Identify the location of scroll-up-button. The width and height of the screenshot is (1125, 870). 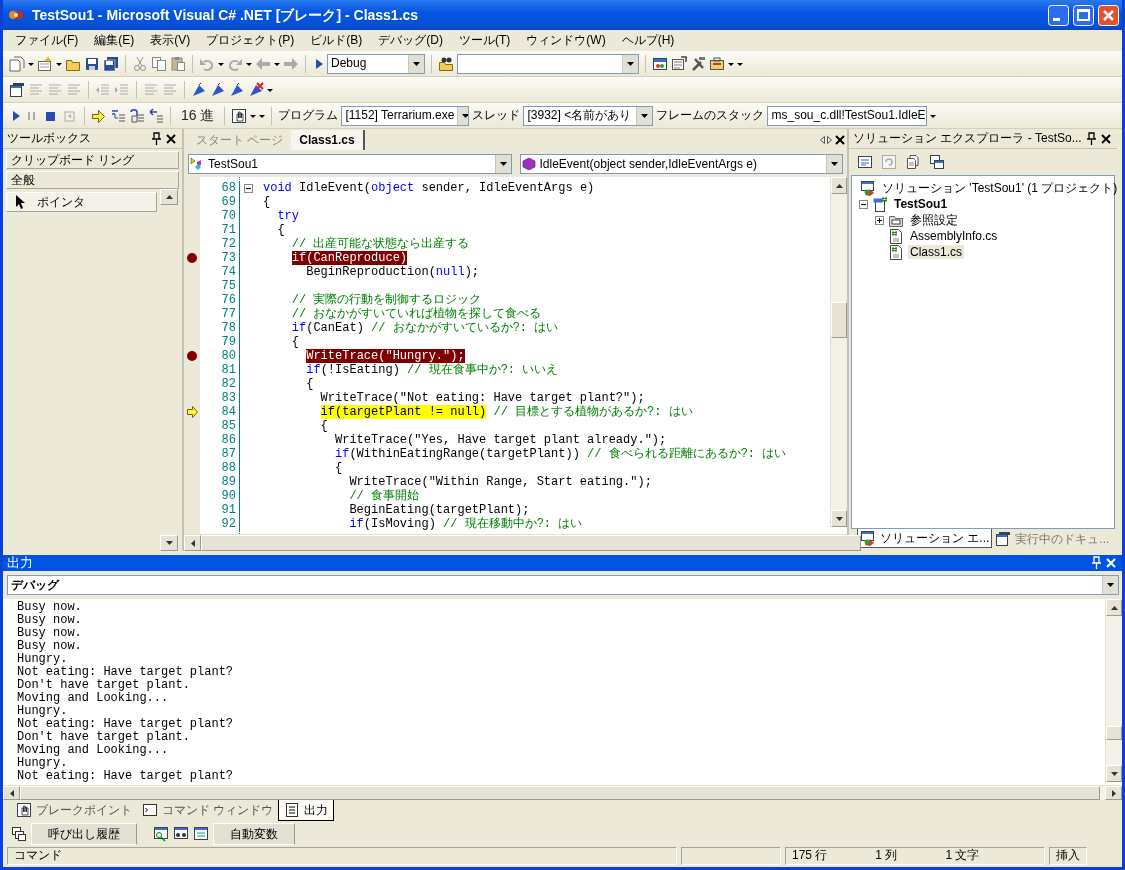
(169, 197).